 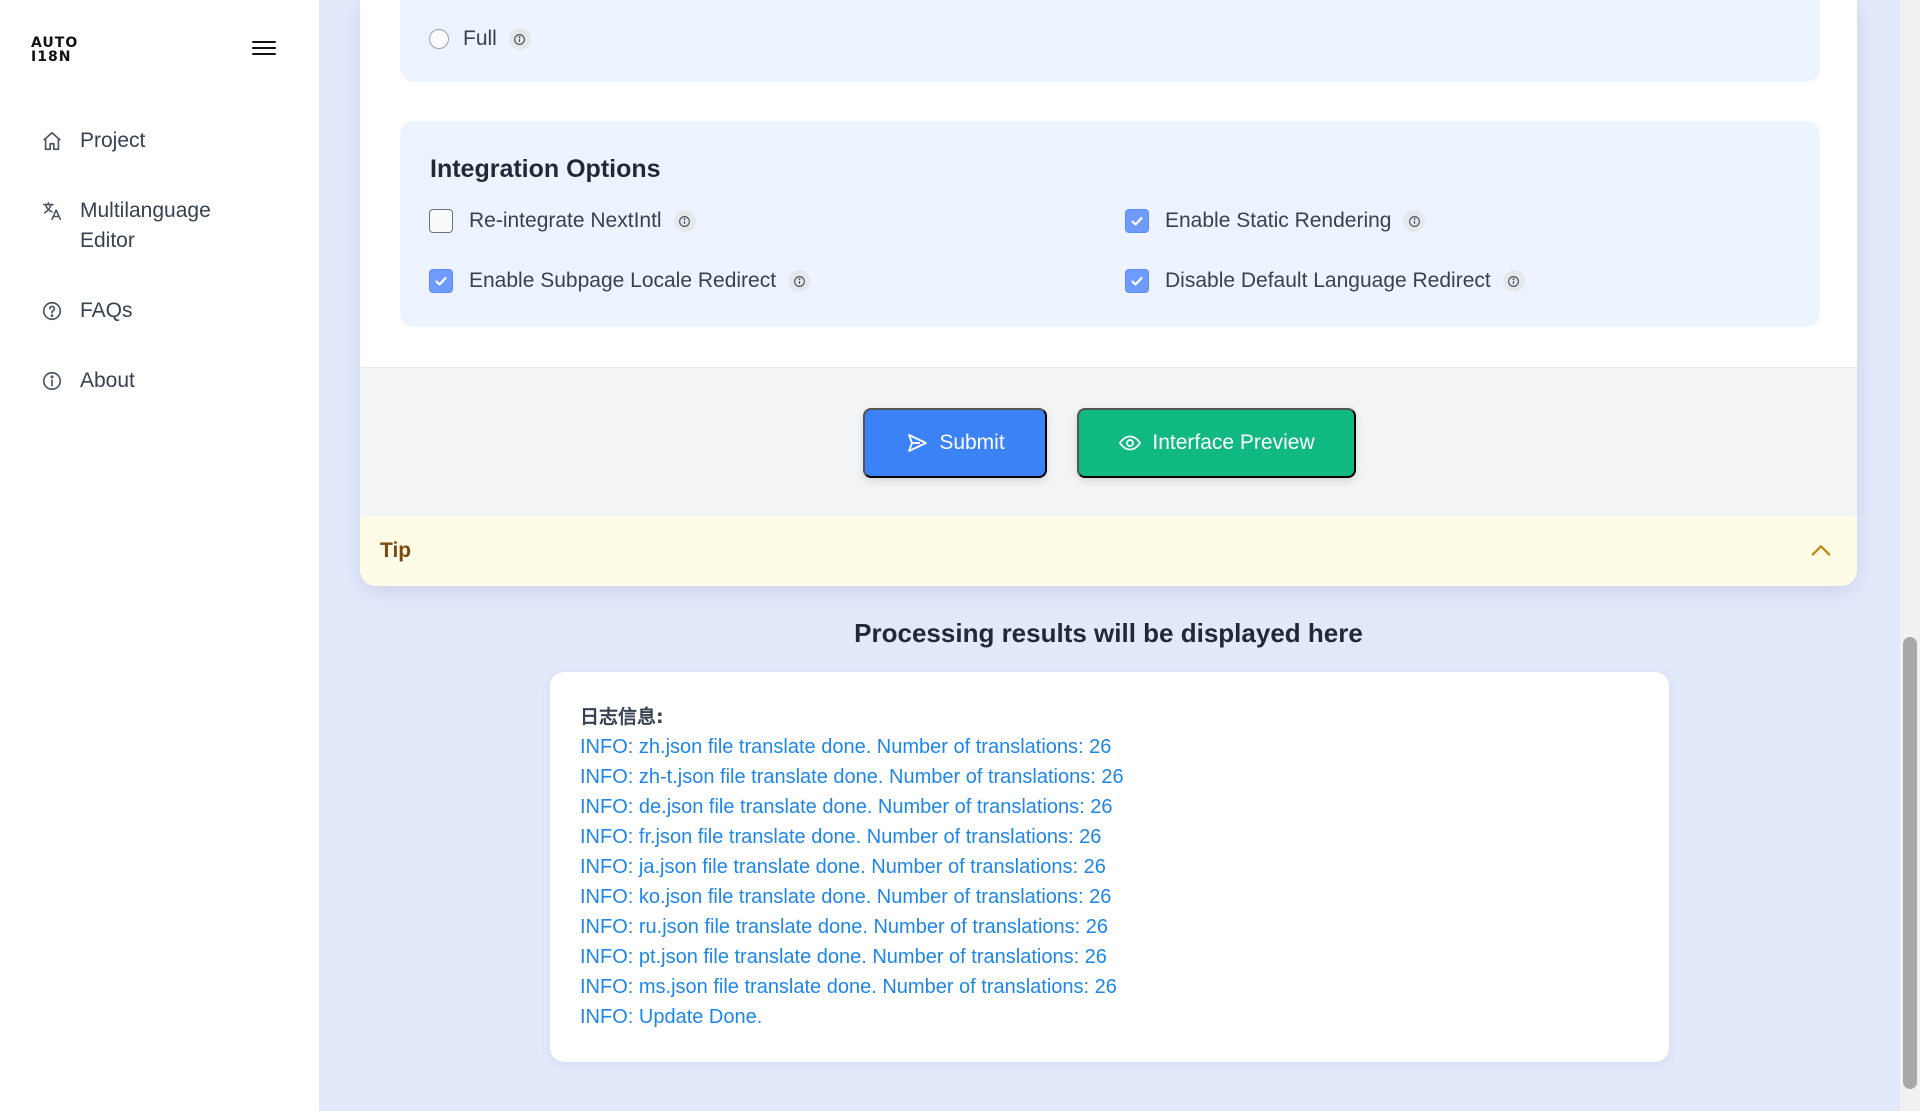 I want to click on info-circle-icon, so click(x=52, y=381).